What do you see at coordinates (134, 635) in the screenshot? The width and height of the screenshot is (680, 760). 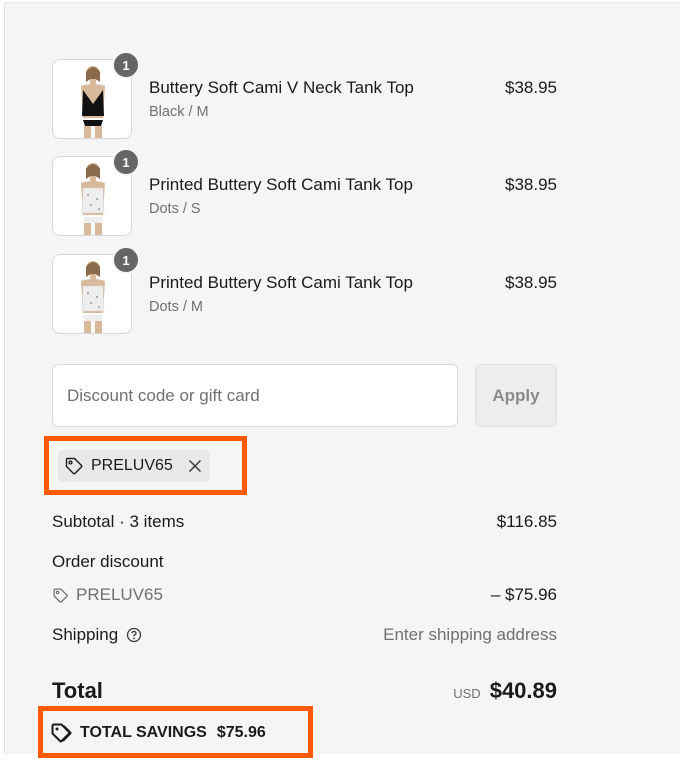 I see `help-icon` at bounding box center [134, 635].